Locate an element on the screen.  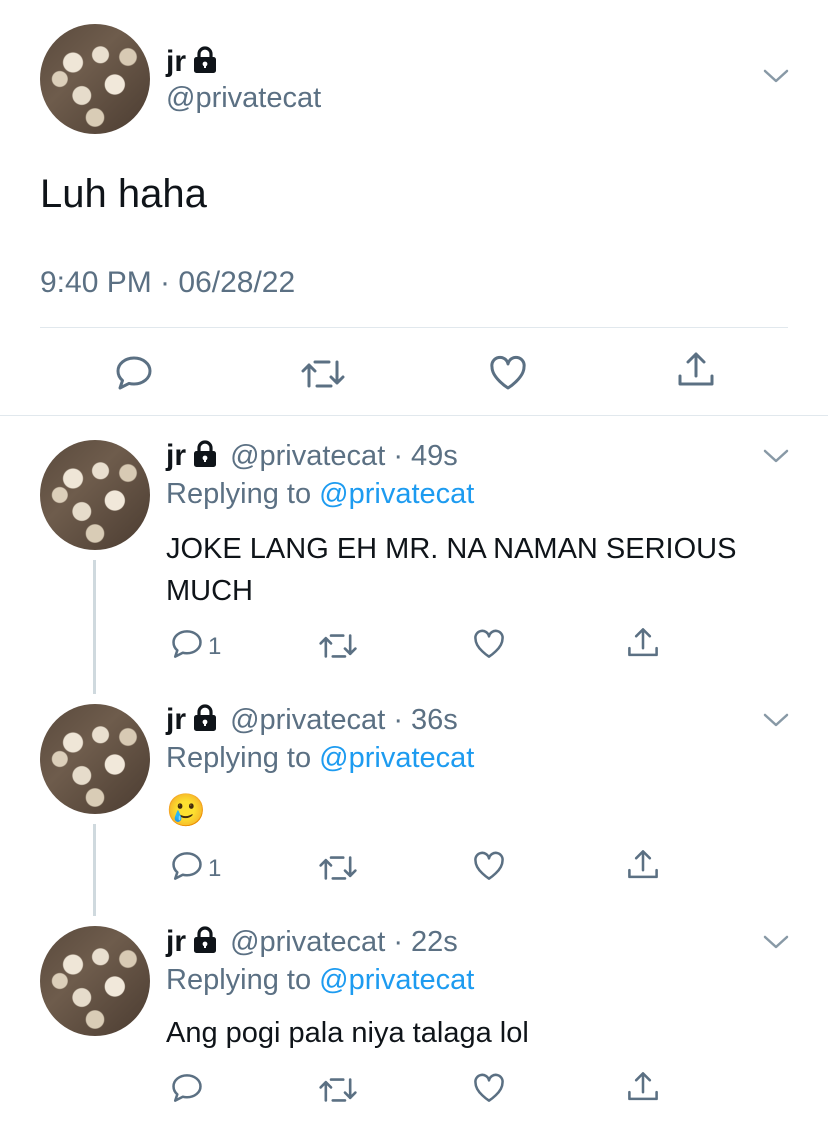
reply-text-emoji: 🥲 is located at coordinates (186, 810).